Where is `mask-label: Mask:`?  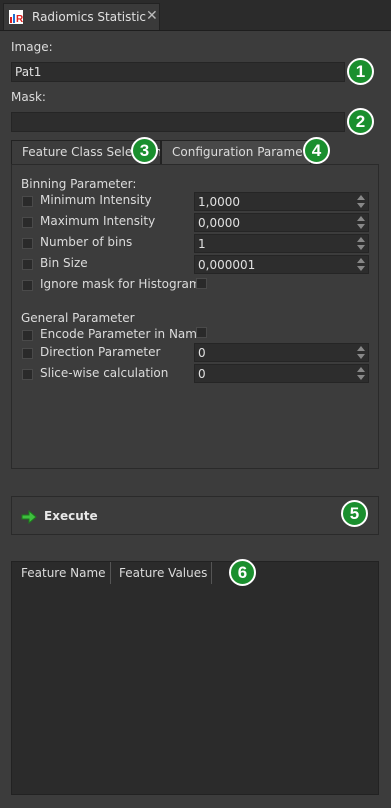 mask-label: Mask: is located at coordinates (28, 97).